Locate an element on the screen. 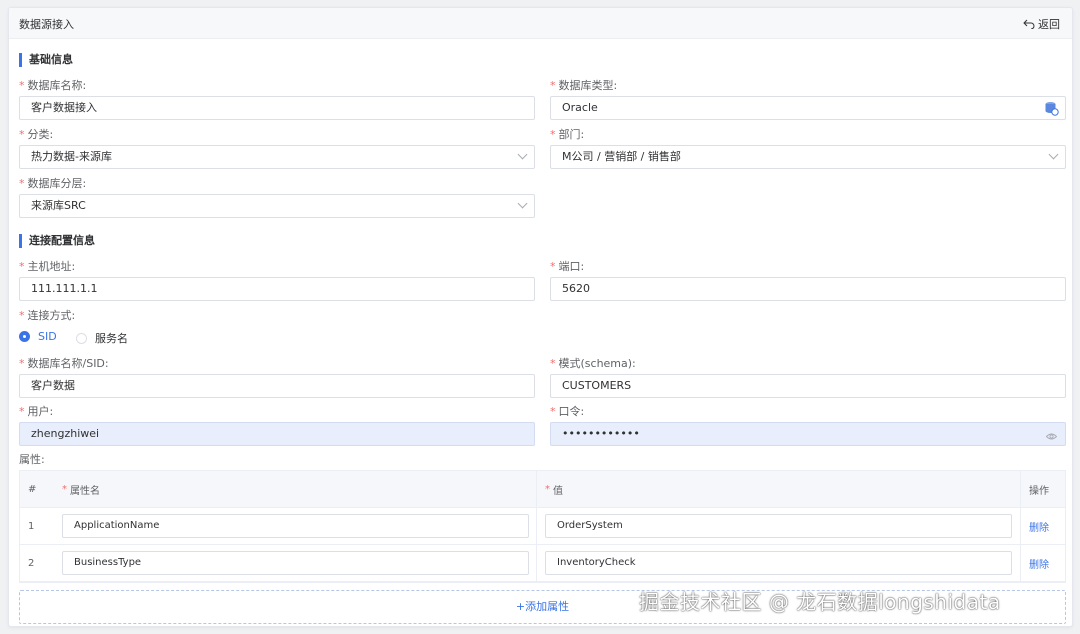  sid-label: * 数据库名称/SID: is located at coordinates (64, 363).